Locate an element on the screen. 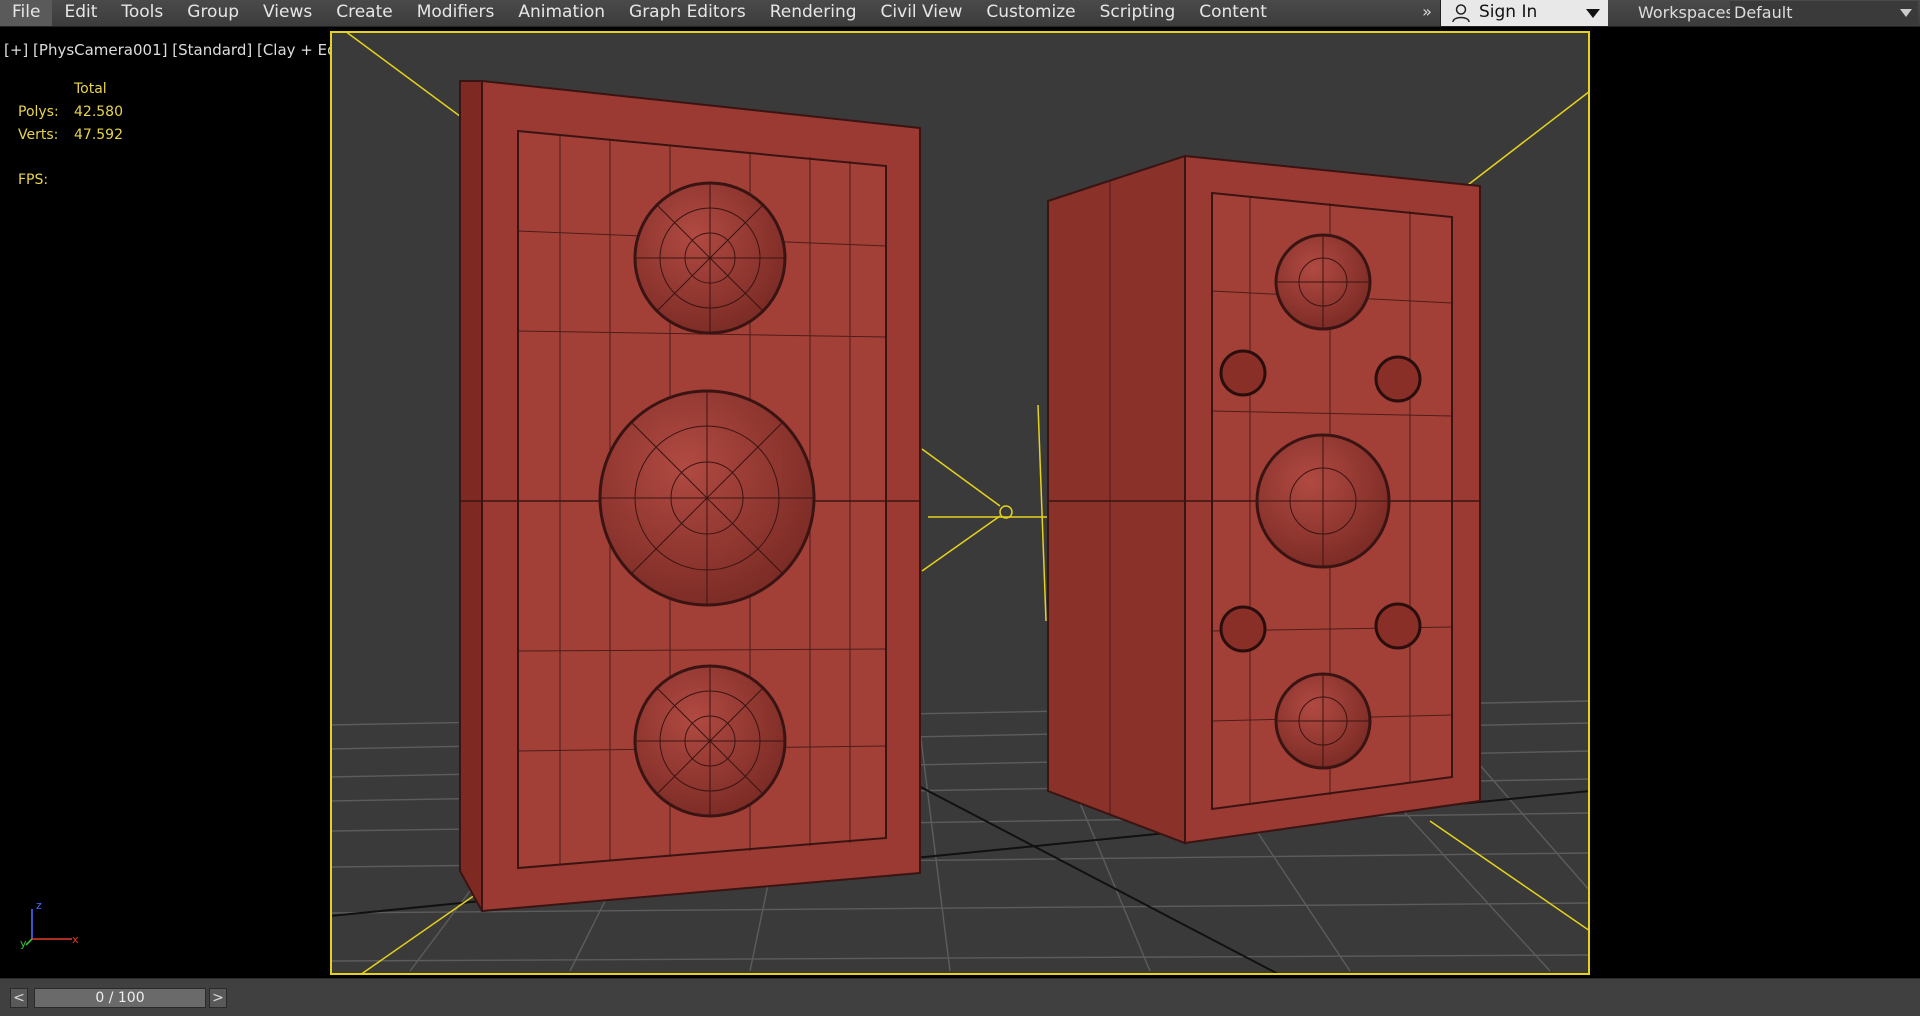  stats-header: Total is located at coordinates (90, 89).